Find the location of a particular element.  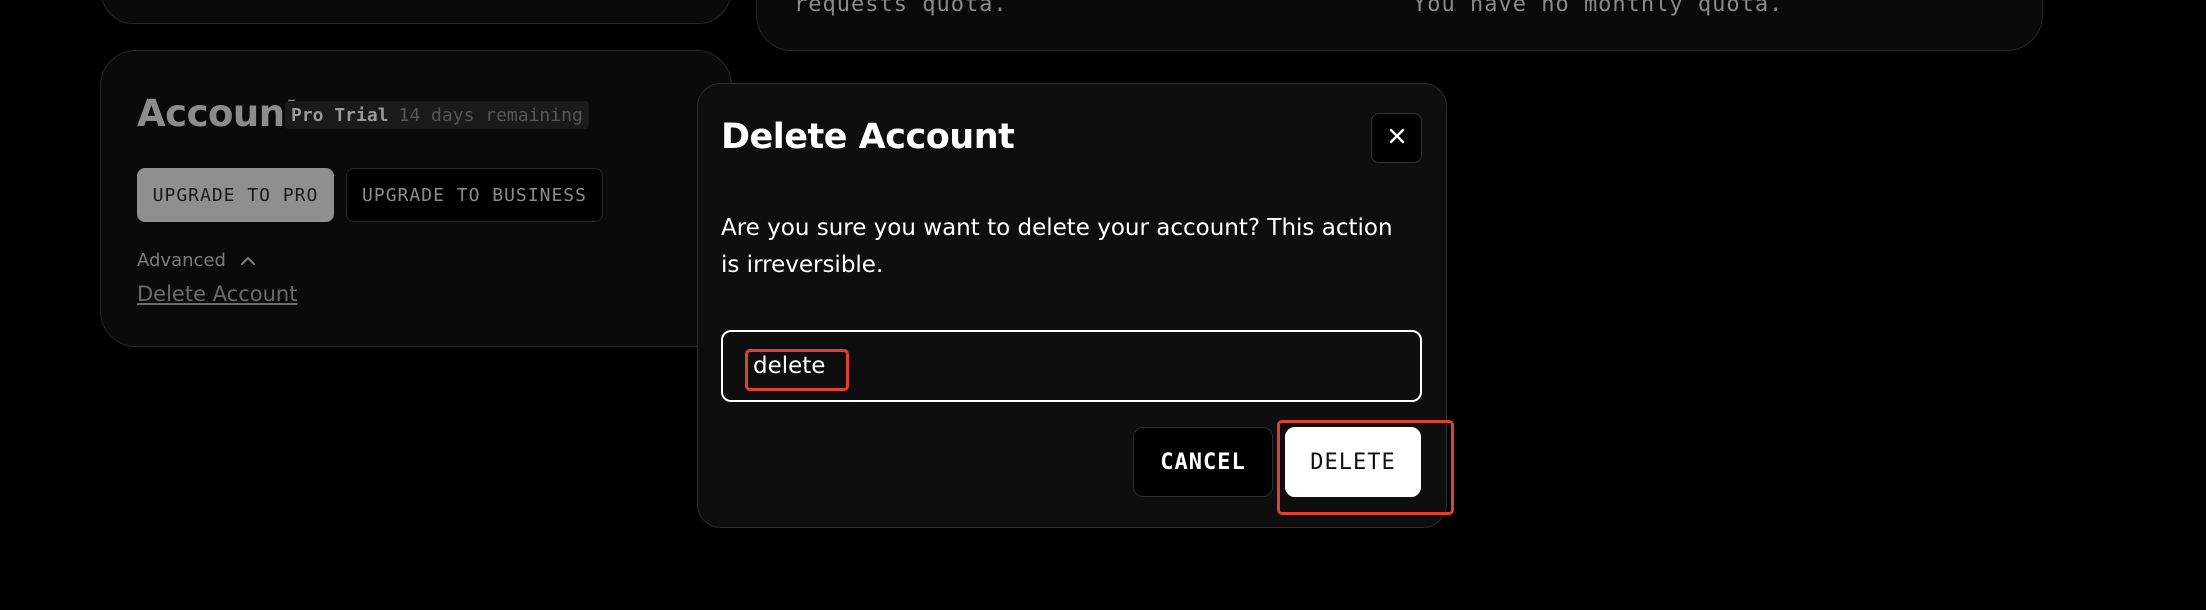

account-title: Account is located at coordinates (219, 113).